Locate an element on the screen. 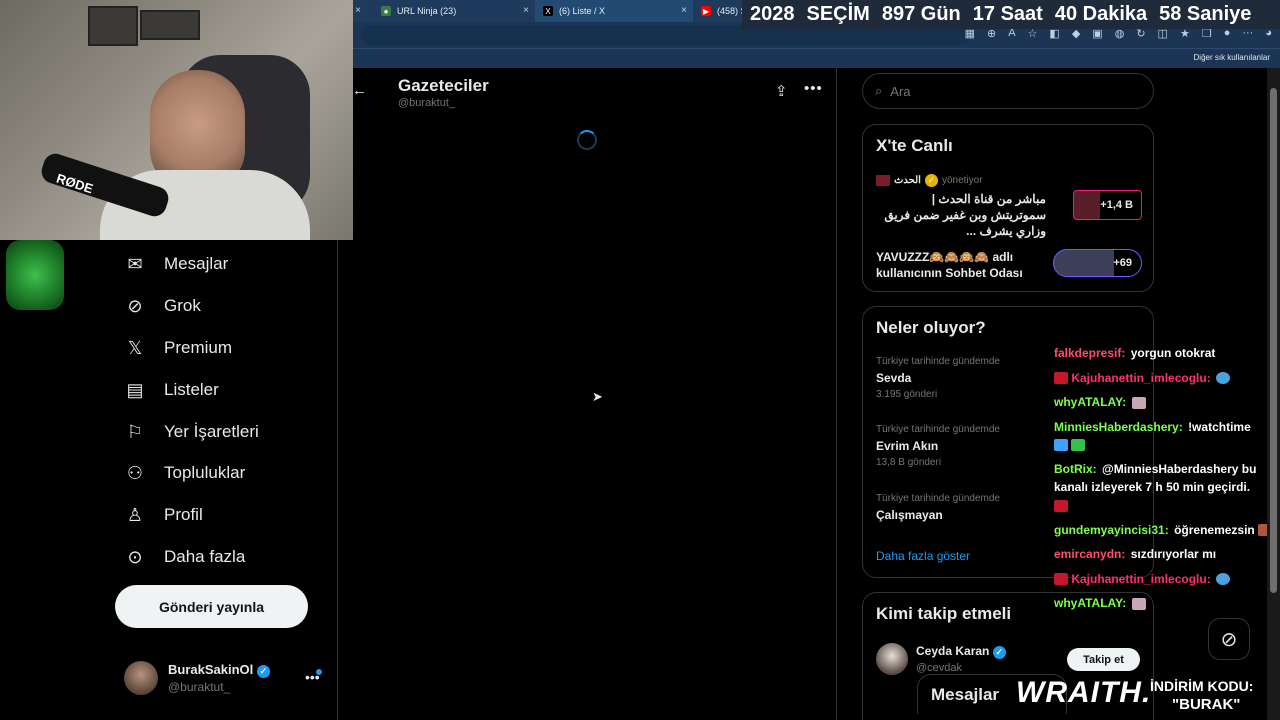 Image resolution: width=1280 pixels, height=720 pixels. suggested-user-name-row: Ceyda Karan ✓ is located at coordinates (961, 651).